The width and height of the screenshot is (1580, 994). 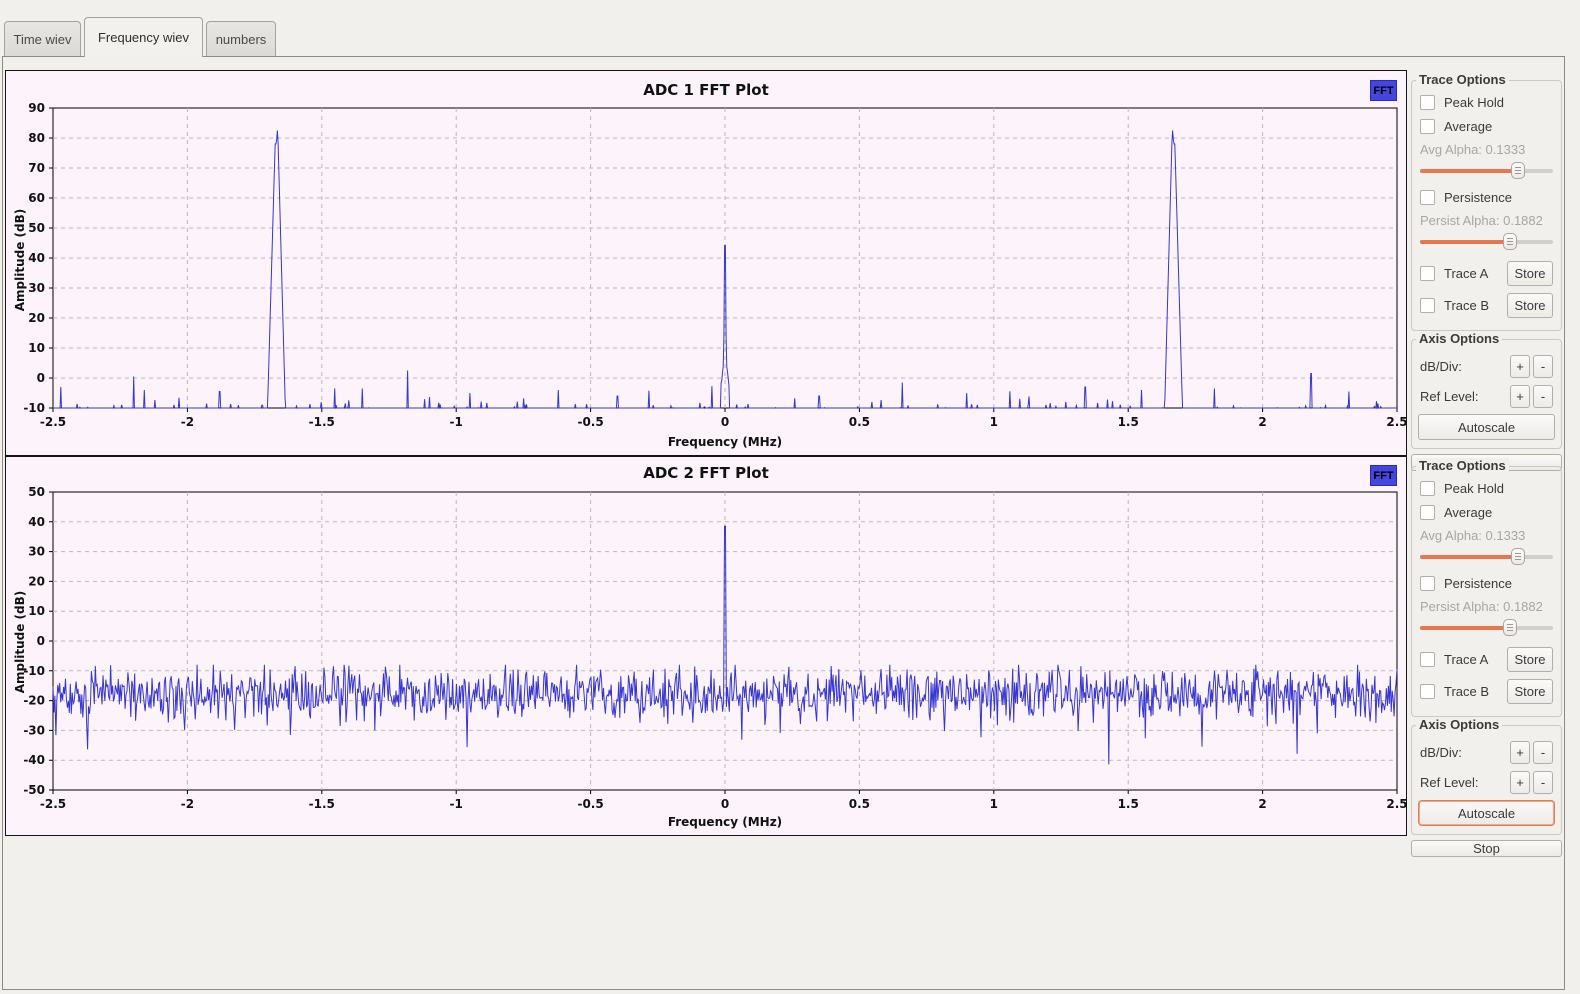 I want to click on peak-hold-label: Peak Hold, so click(x=1474, y=488).